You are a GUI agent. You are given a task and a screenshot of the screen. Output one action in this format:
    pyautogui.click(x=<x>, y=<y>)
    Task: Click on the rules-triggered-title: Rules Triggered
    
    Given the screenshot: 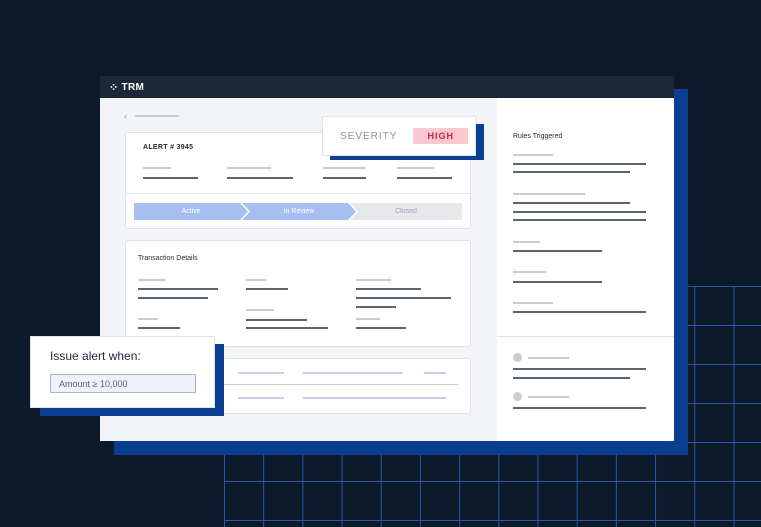 What is the action you would take?
    pyautogui.click(x=538, y=136)
    